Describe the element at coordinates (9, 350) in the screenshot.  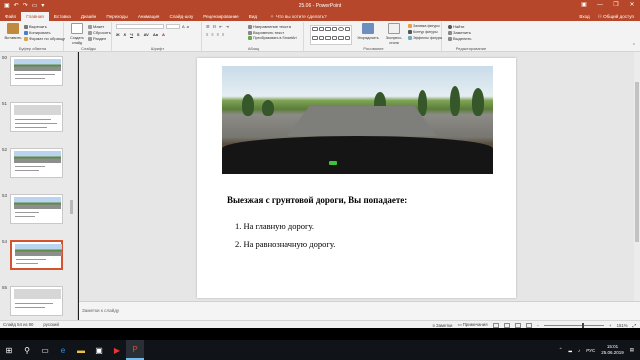
I see `start-button: ⊞` at that location.